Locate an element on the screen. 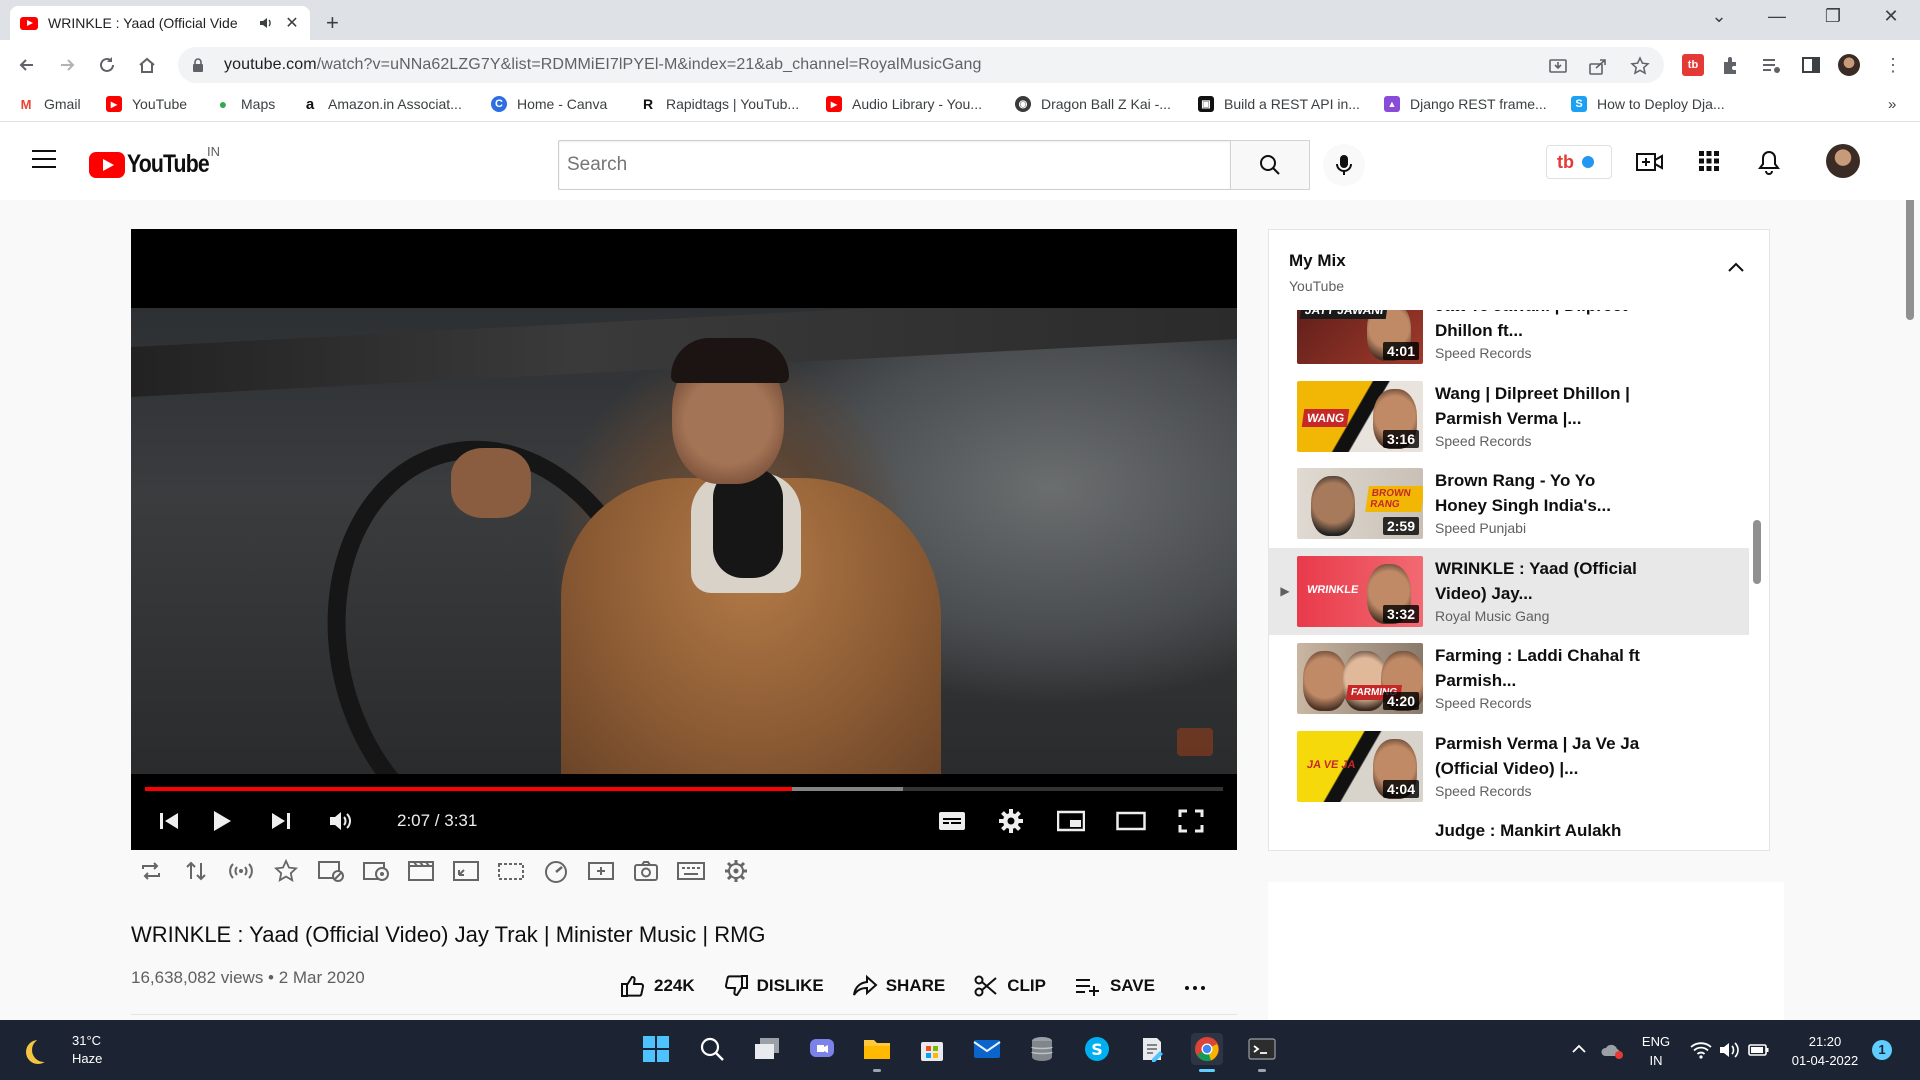 The image size is (1920, 1080). reload-button is located at coordinates (107, 65).